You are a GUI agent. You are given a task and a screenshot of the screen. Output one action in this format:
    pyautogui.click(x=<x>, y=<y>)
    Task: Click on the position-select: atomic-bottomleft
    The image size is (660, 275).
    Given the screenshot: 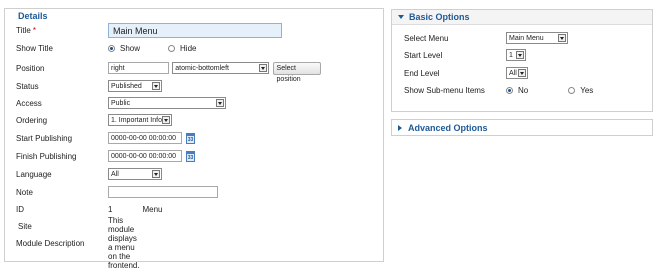 What is the action you would take?
    pyautogui.click(x=220, y=68)
    